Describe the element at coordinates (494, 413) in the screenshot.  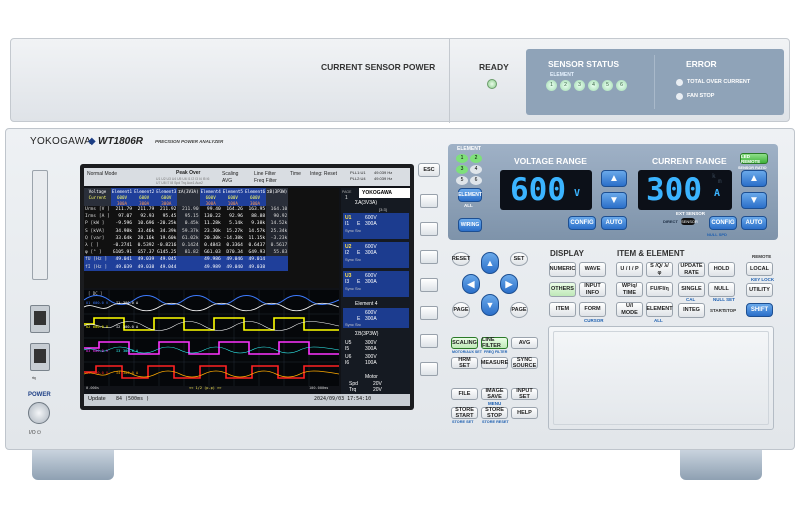
I see `store-stop-button: STORE STOP` at that location.